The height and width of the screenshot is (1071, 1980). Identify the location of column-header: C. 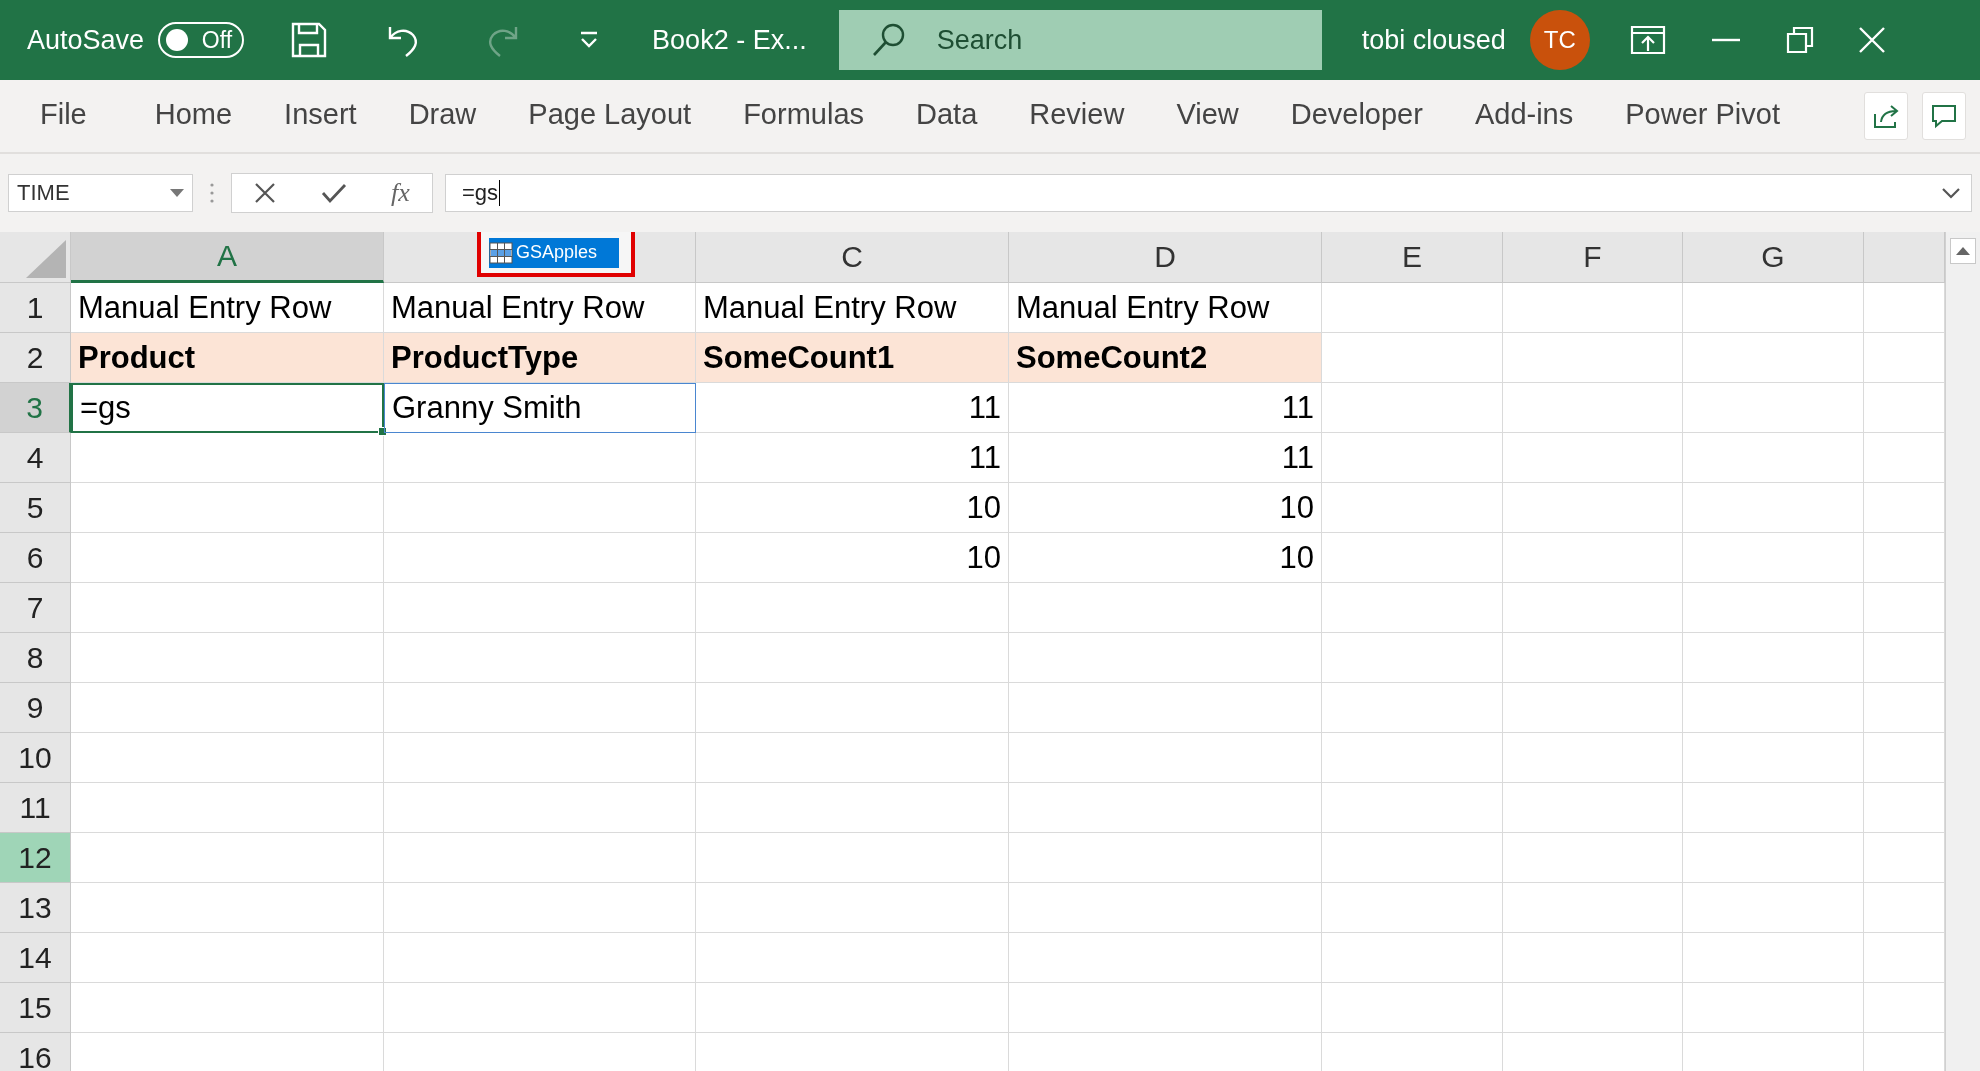
(852, 257).